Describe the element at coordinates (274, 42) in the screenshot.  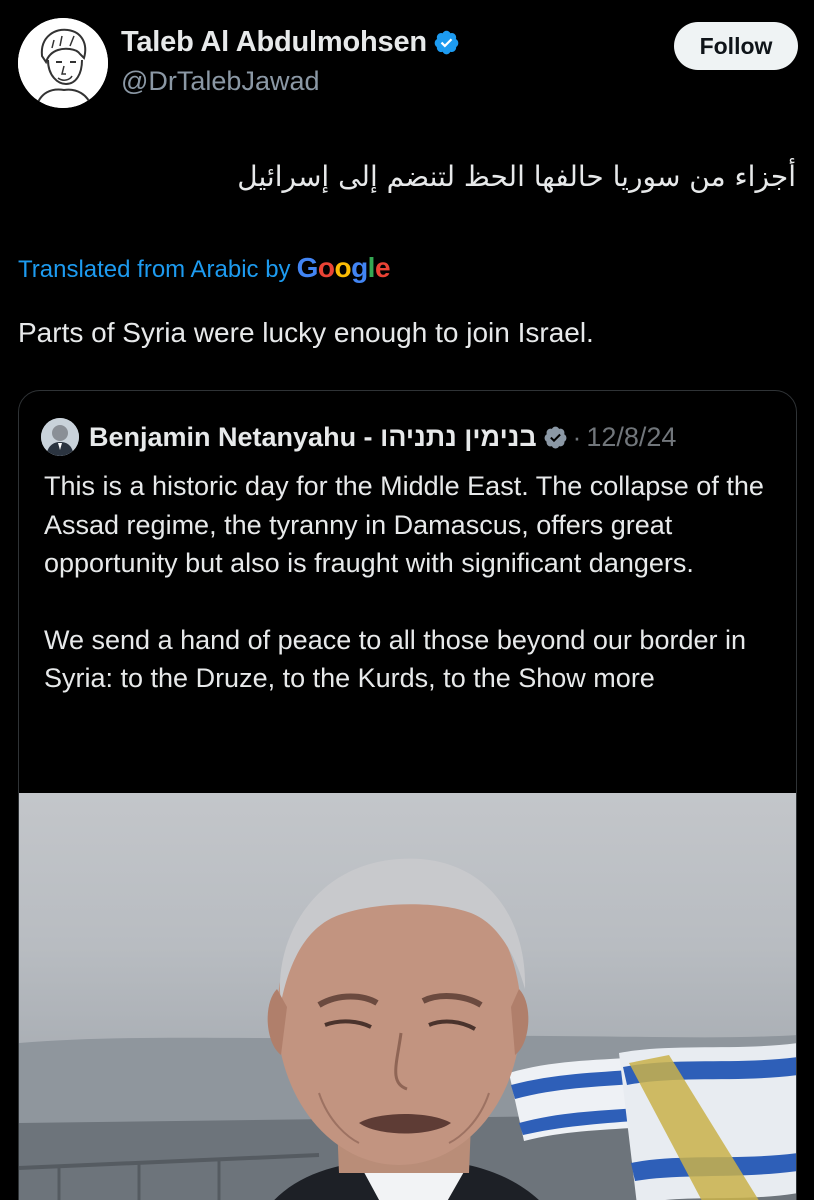
I see `author-display-name: Taleb Al Abdulmohsen` at that location.